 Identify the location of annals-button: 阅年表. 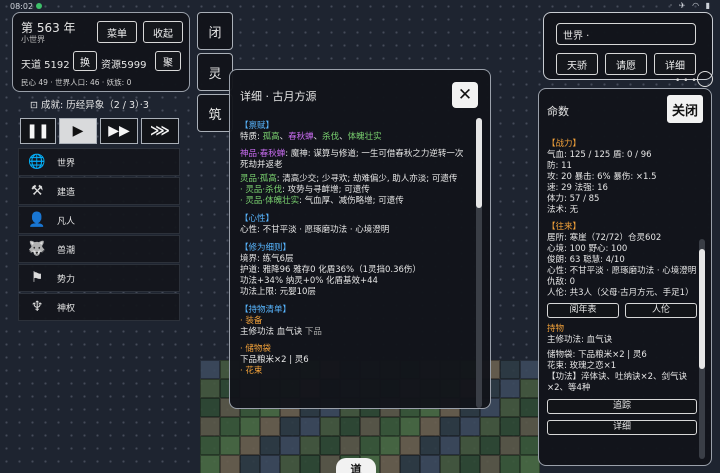
(583, 310).